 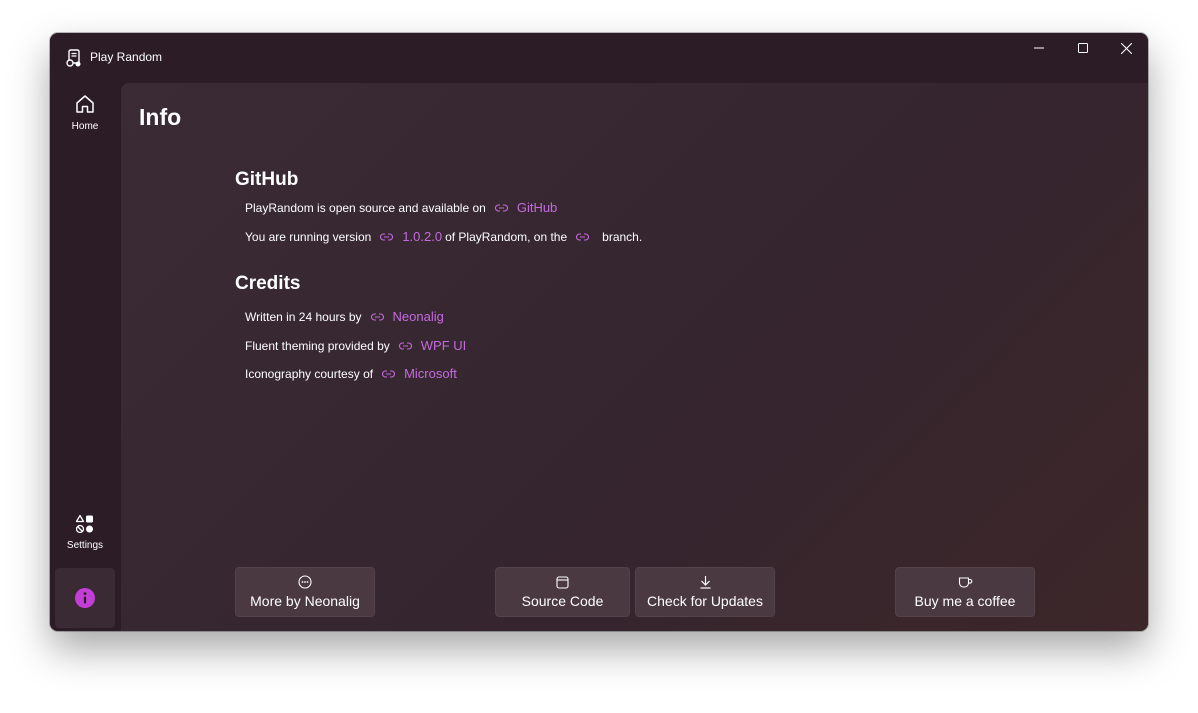 I want to click on written-text: Written in 24 hours by, so click(x=303, y=316).